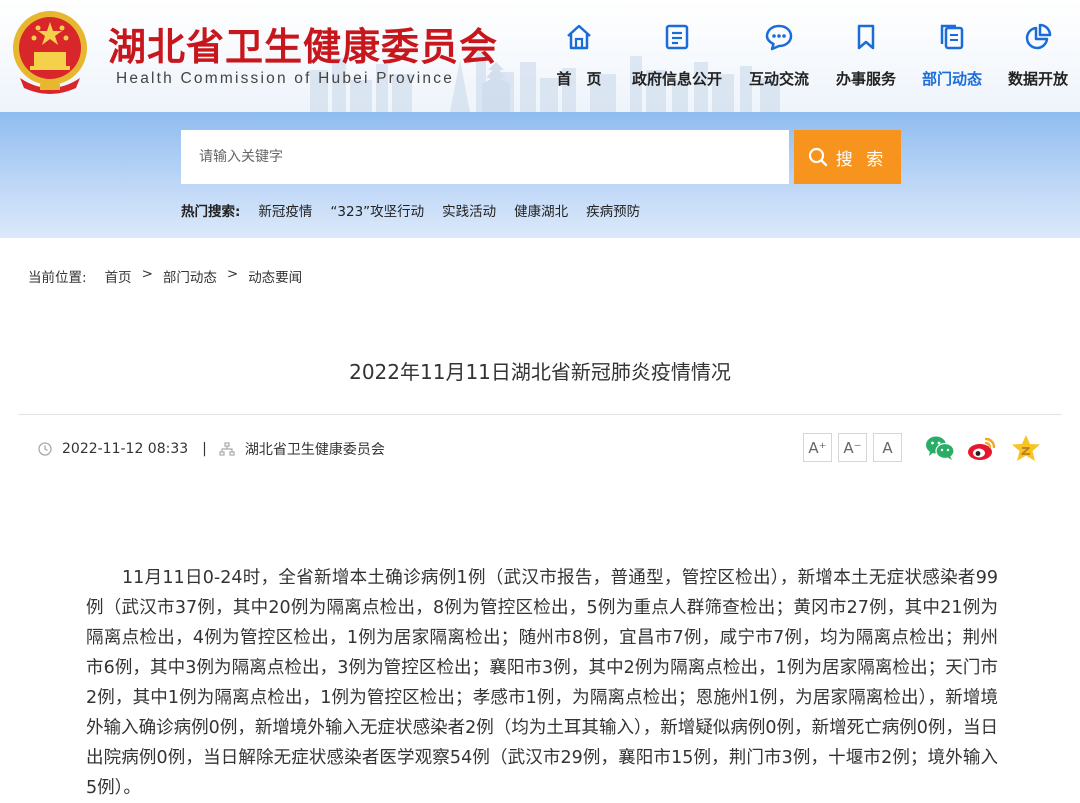 Image resolution: width=1080 pixels, height=803 pixels. Describe the element at coordinates (866, 37) in the screenshot. I see `bookmark-icon` at that location.